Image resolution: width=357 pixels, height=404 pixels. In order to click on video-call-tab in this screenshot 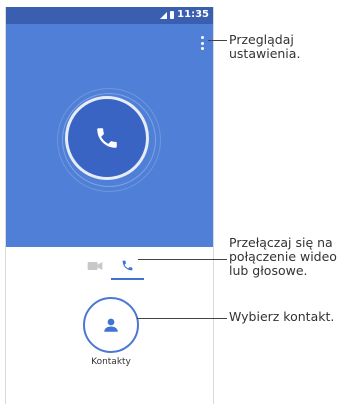, I will do `click(94, 266)`.